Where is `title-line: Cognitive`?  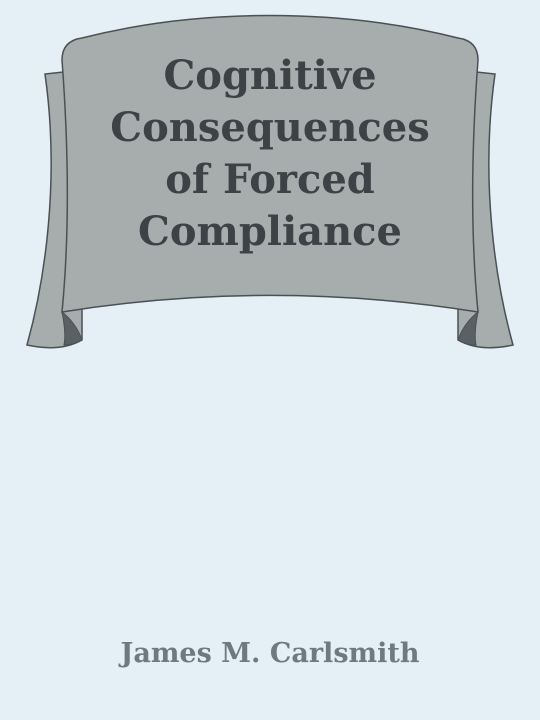 title-line: Cognitive is located at coordinates (270, 75).